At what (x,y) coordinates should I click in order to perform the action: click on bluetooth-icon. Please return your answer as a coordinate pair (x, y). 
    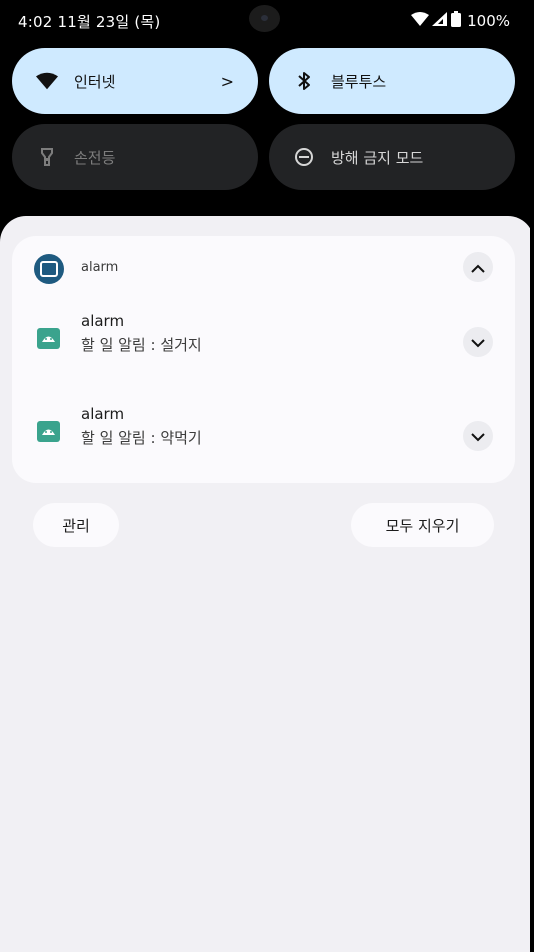
    Looking at the image, I should click on (304, 81).